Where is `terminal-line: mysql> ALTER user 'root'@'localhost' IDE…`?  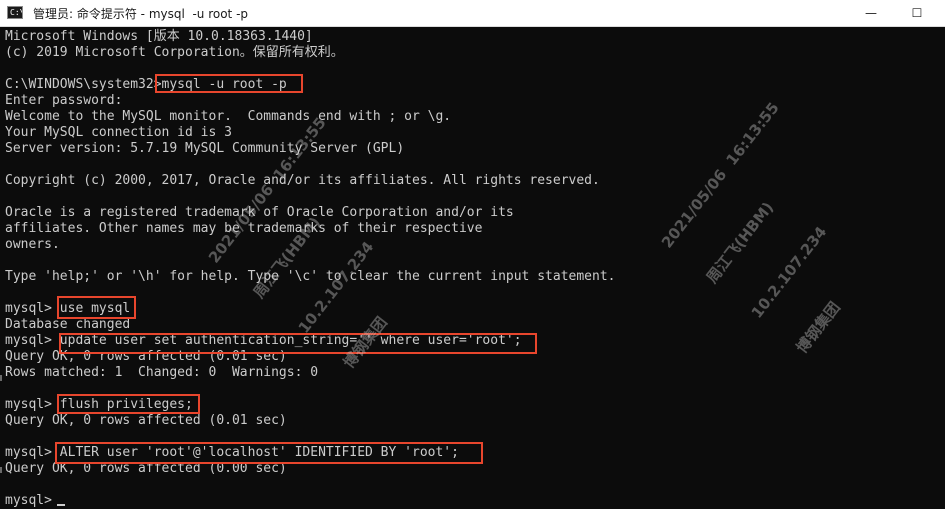 terminal-line: mysql> ALTER user 'root'@'localhost' IDE… is located at coordinates (232, 452).